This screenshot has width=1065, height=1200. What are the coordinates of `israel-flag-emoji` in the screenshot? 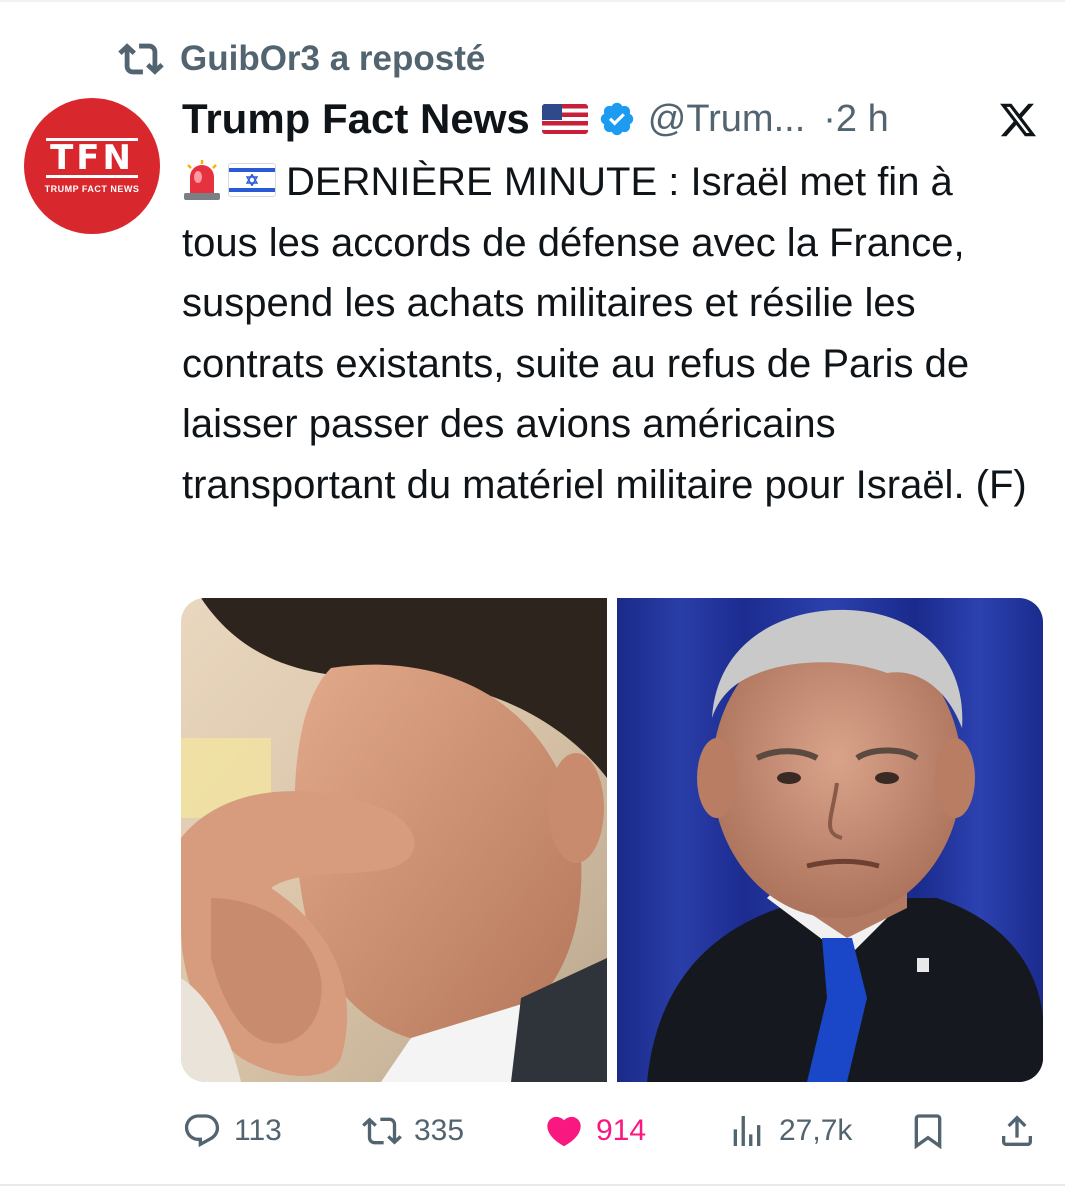 It's located at (252, 180).